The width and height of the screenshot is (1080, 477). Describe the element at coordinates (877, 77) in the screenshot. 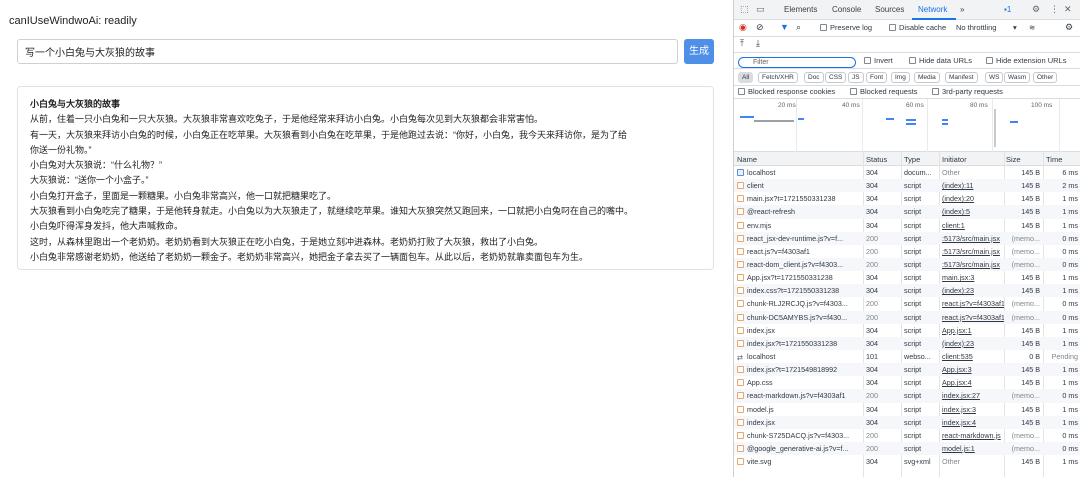

I see `chip-font: Font` at that location.